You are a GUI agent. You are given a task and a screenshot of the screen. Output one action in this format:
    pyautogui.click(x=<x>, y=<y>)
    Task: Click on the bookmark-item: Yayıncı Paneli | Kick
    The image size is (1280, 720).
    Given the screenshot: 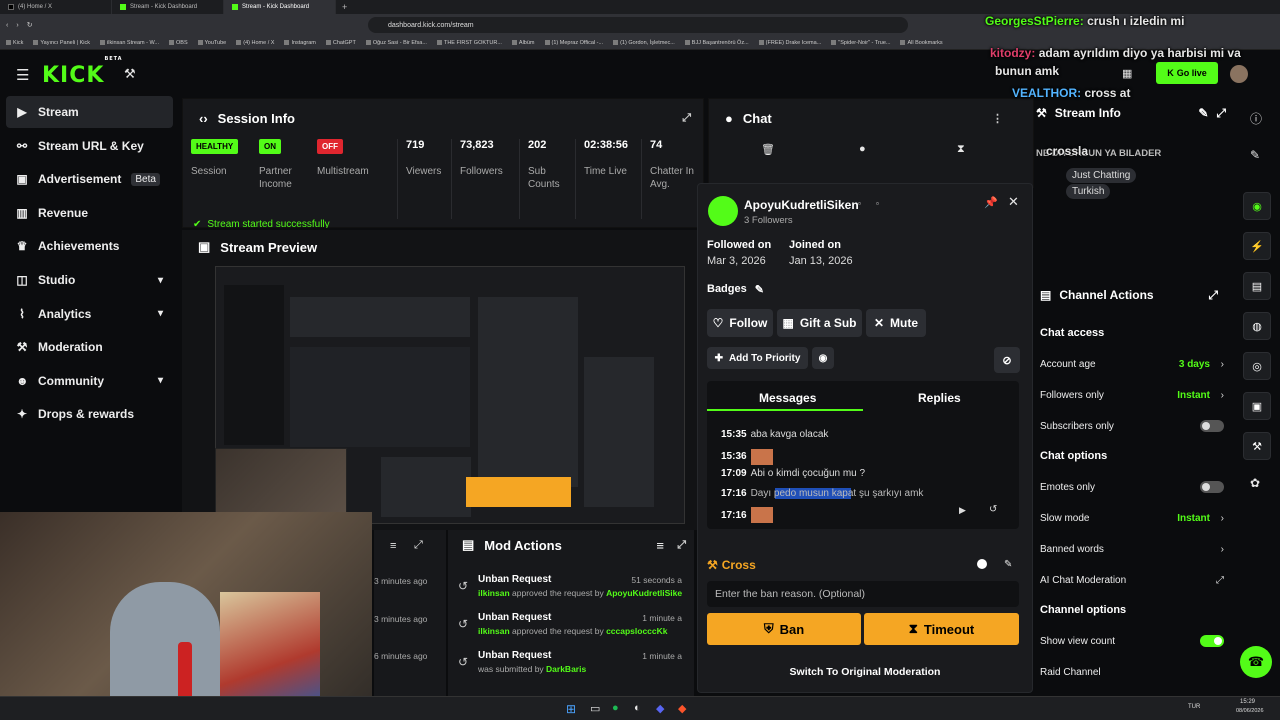 What is the action you would take?
    pyautogui.click(x=61, y=43)
    